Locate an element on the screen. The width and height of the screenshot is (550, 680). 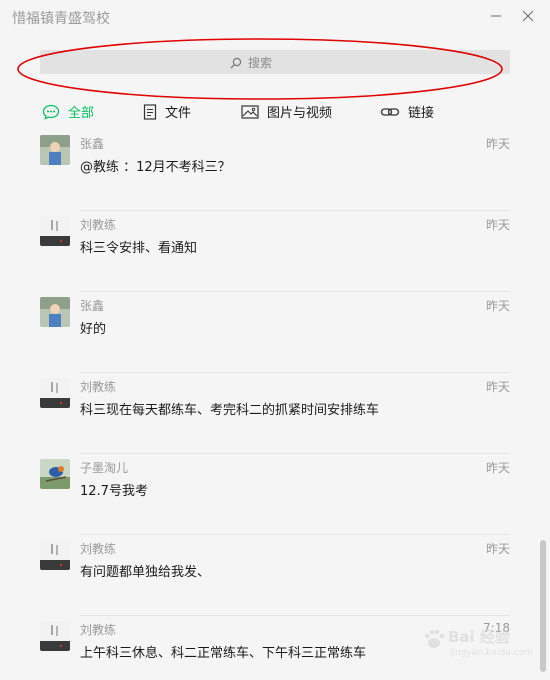
search-placeholder-group: 搜索 is located at coordinates (251, 62).